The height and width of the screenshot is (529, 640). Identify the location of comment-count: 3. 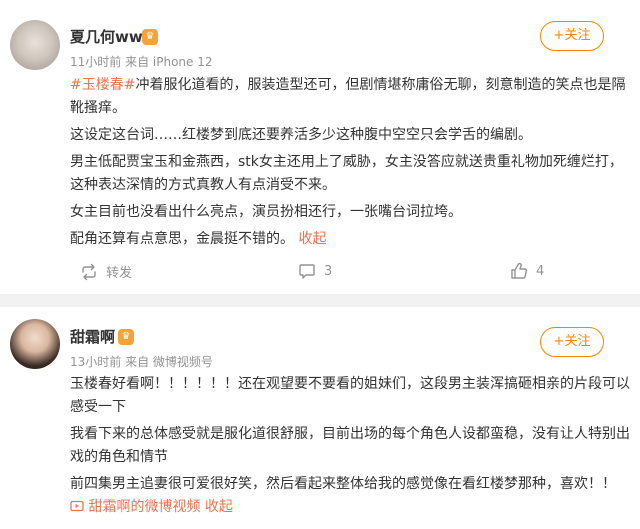
(328, 271).